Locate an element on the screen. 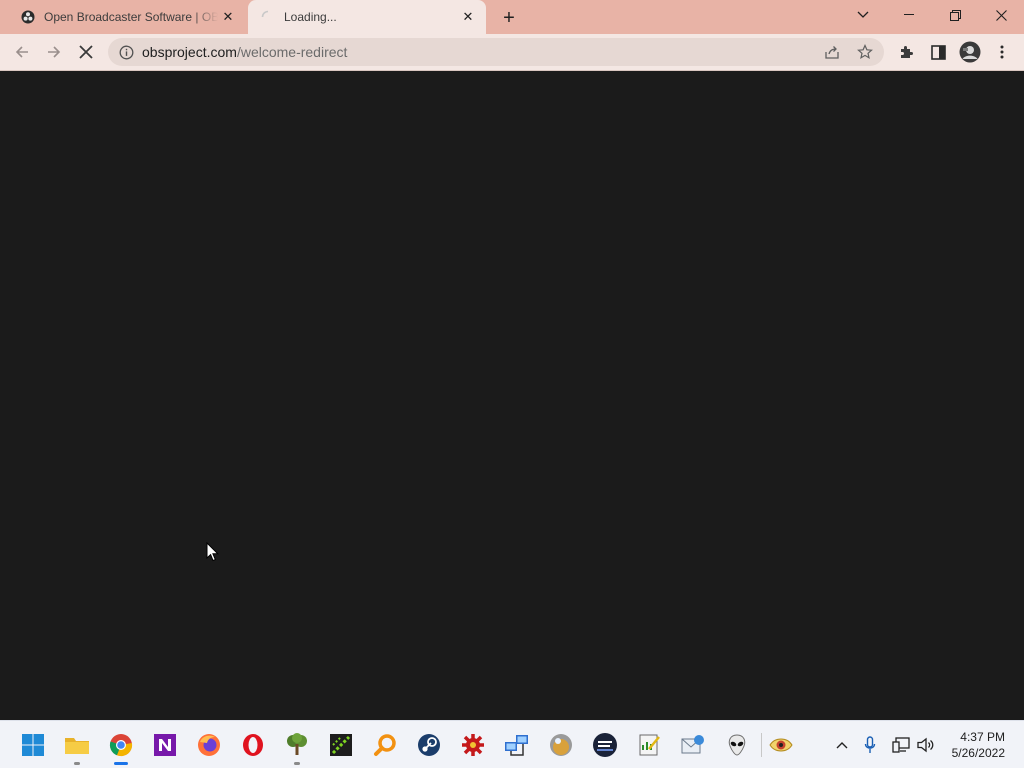 The width and height of the screenshot is (1024, 768). onenote-icon is located at coordinates (165, 745).